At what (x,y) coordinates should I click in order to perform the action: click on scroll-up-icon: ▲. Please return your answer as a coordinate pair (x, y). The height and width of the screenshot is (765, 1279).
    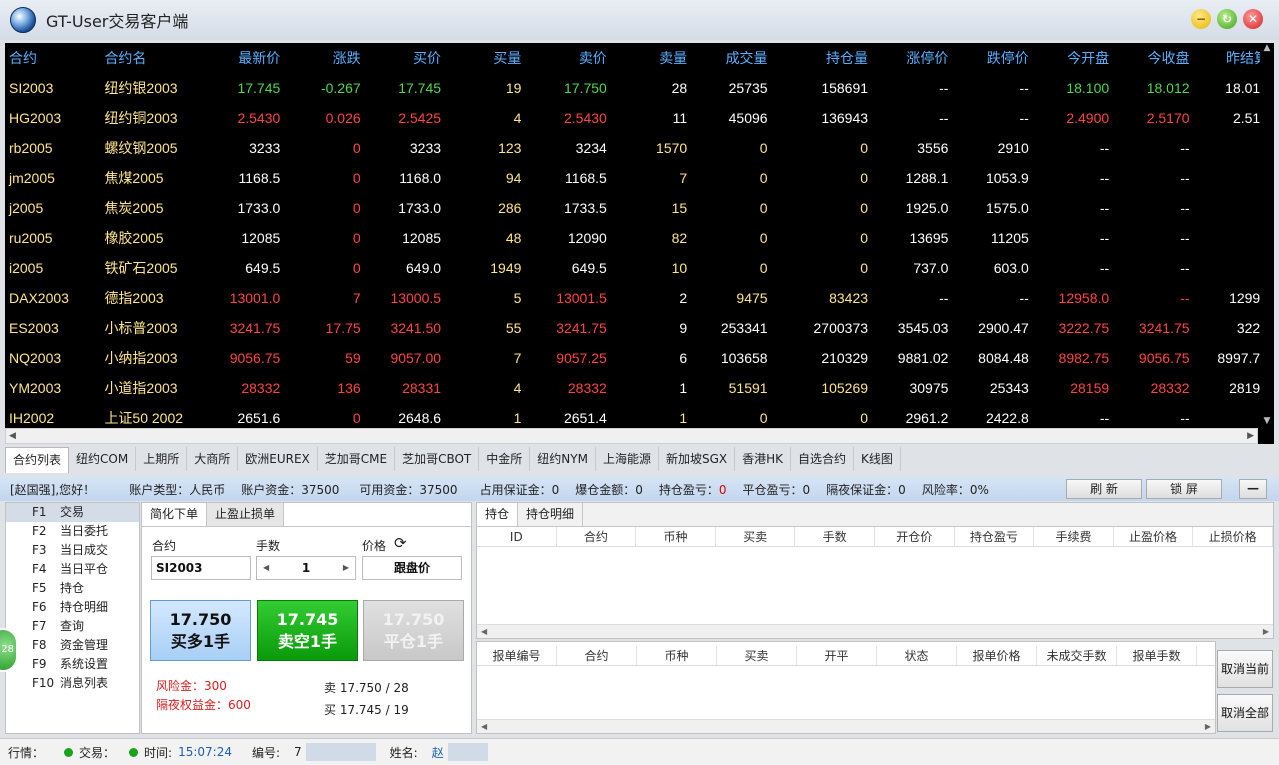
    Looking at the image, I should click on (1267, 49).